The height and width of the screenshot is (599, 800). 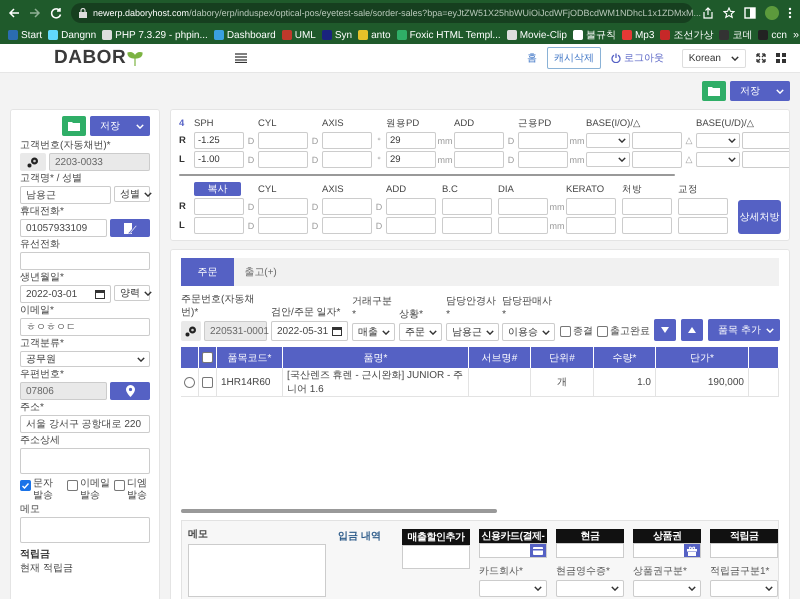 I want to click on cache-clear-button: 캐시삭제, so click(x=573, y=58).